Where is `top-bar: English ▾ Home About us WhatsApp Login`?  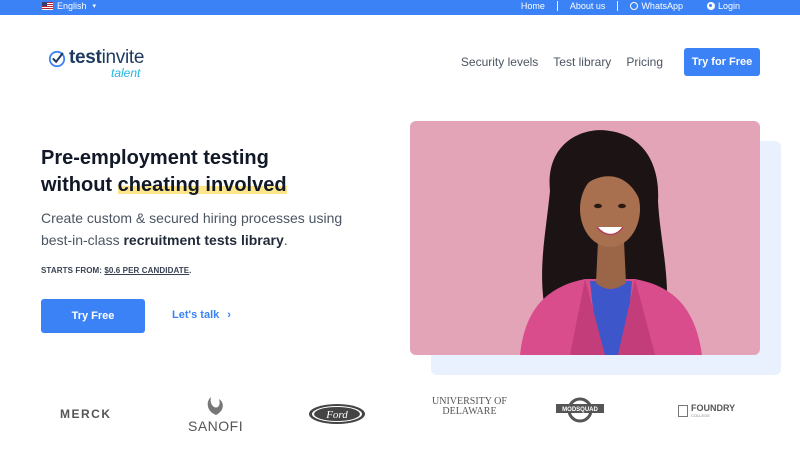
top-bar: English ▾ Home About us WhatsApp Login is located at coordinates (400, 7).